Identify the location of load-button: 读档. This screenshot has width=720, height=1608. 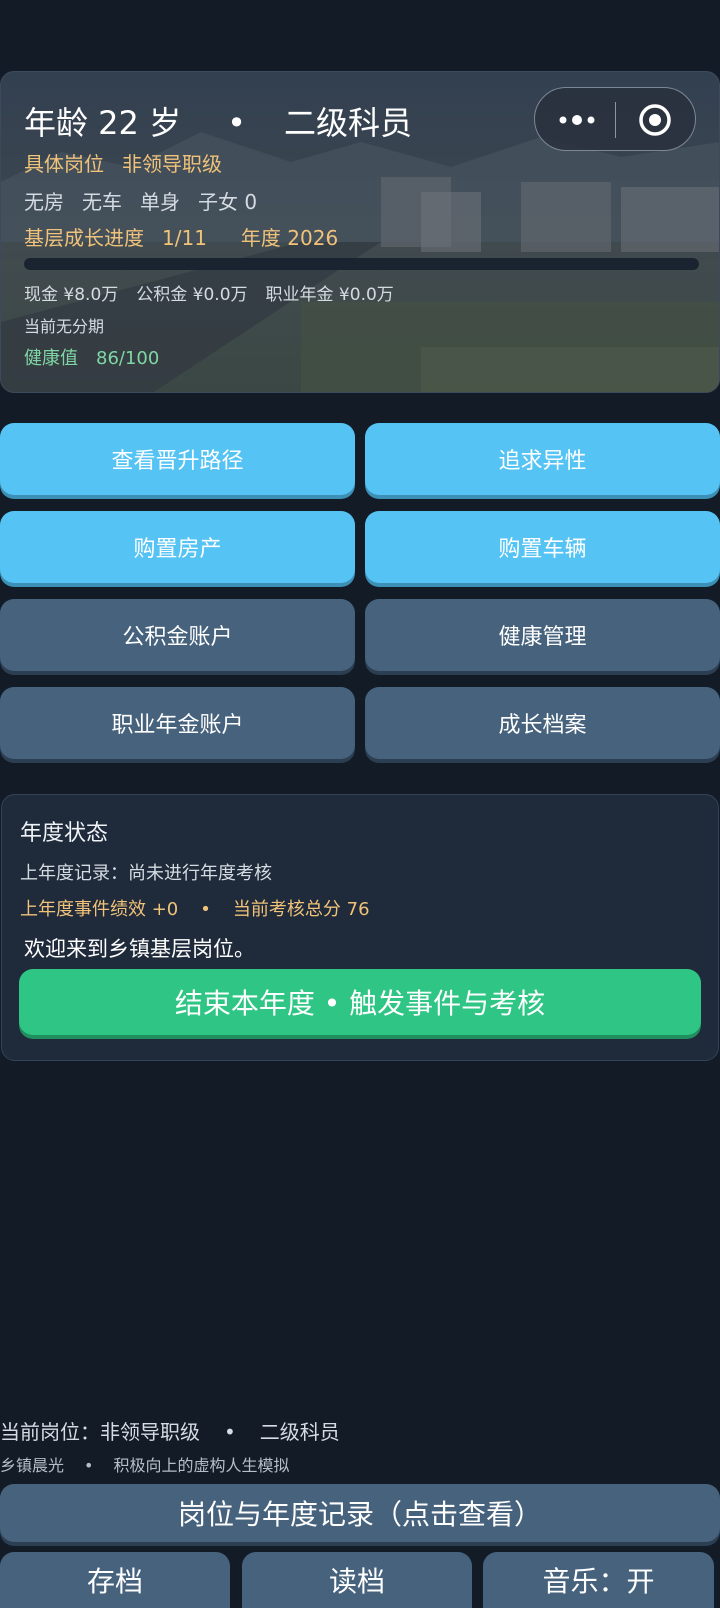
(357, 1580).